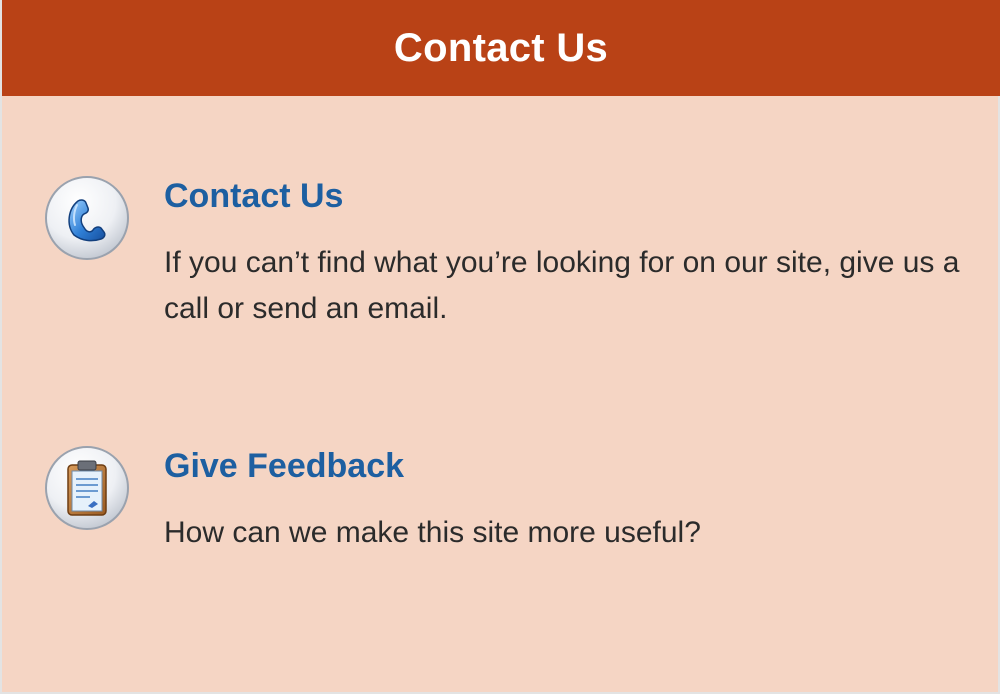 The image size is (1000, 694). Describe the element at coordinates (284, 466) in the screenshot. I see `give-feedback-link: Give Feedback` at that location.